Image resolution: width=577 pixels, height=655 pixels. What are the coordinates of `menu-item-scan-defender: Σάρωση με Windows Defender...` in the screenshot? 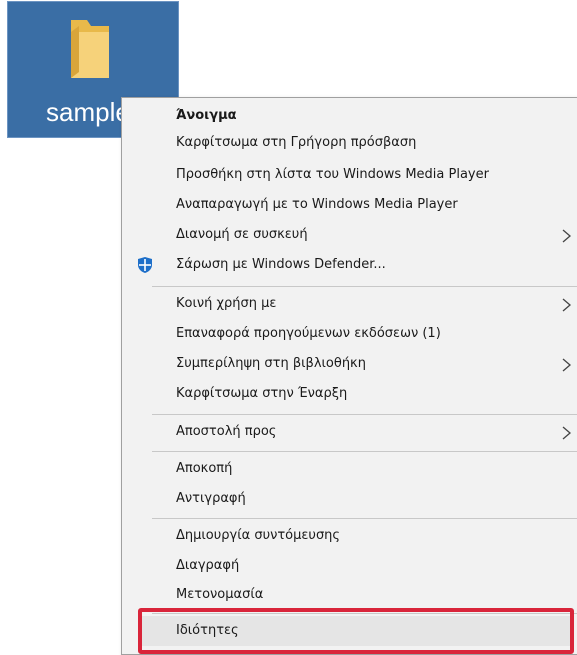 It's located at (349, 265).